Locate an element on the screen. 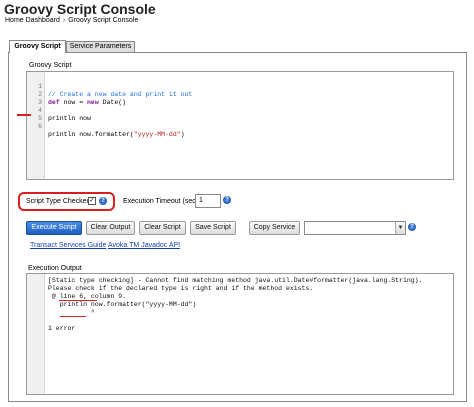 This screenshot has height=407, width=474. error-line-annotation is located at coordinates (24, 115).